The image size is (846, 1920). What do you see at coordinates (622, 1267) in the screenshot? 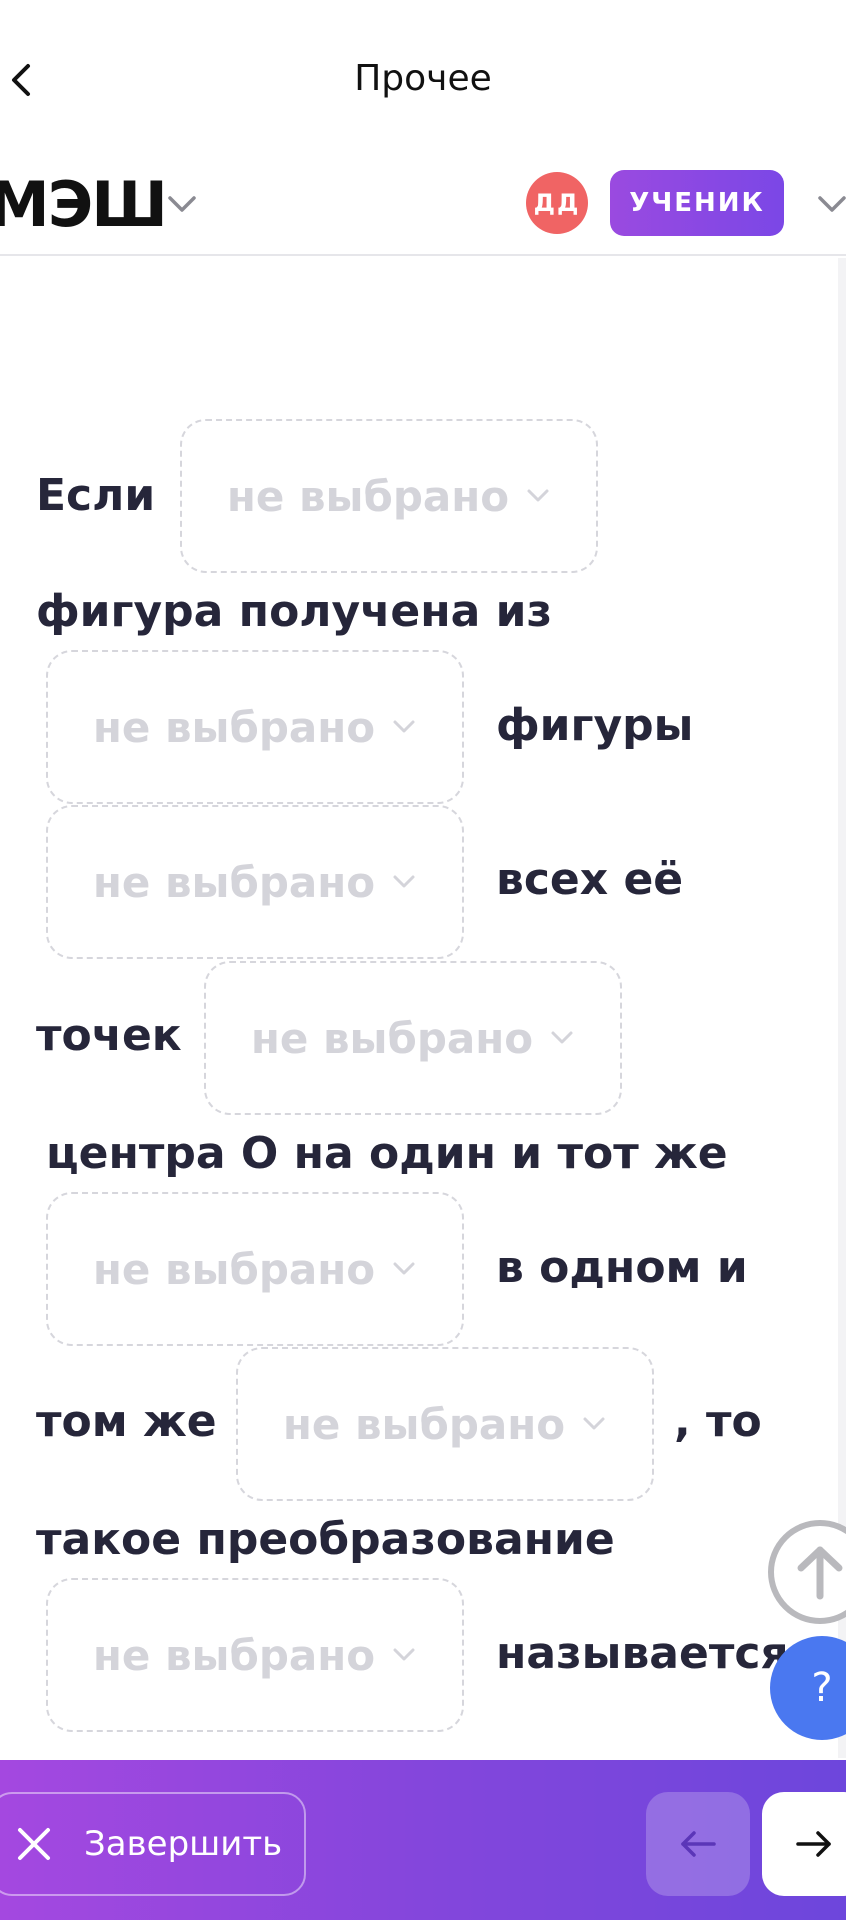
I see `question-text: в одном и` at bounding box center [622, 1267].